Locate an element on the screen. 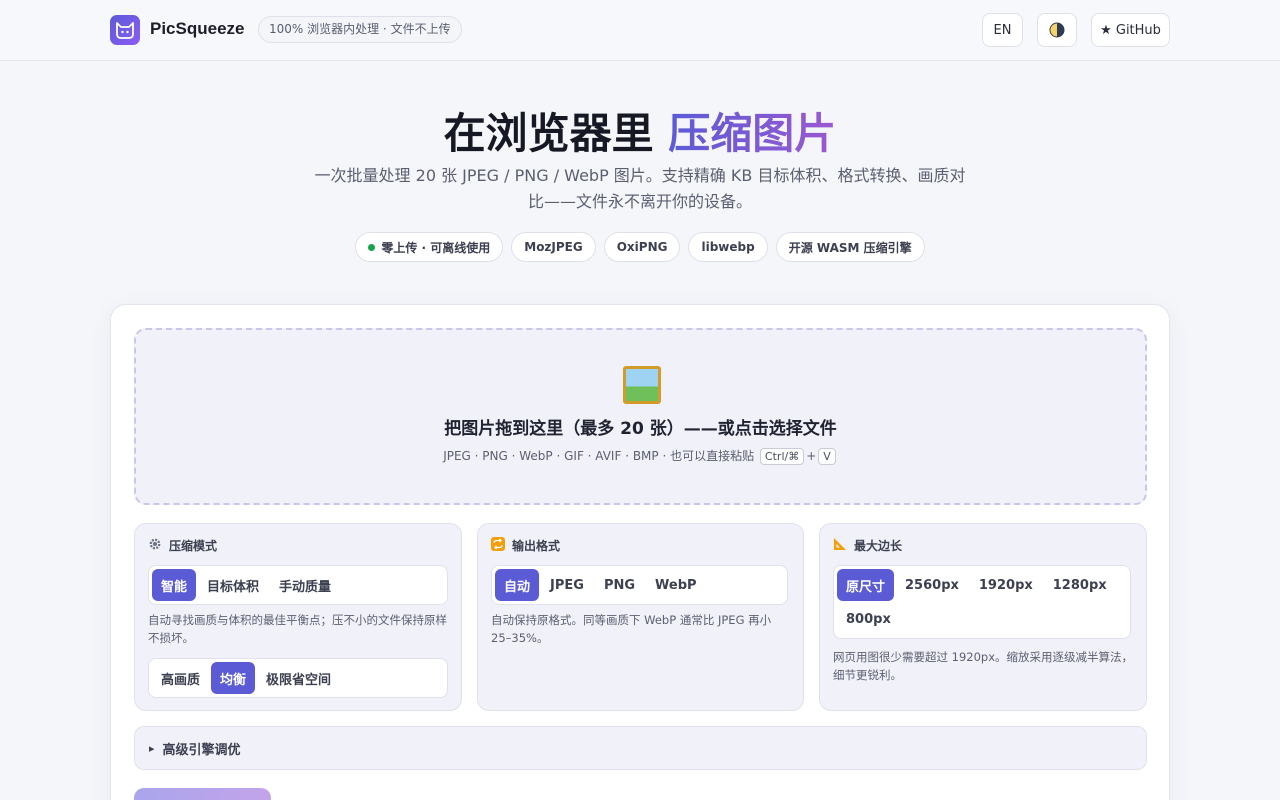 The image size is (1280, 800). panel-header: 最大边长 is located at coordinates (867, 545).